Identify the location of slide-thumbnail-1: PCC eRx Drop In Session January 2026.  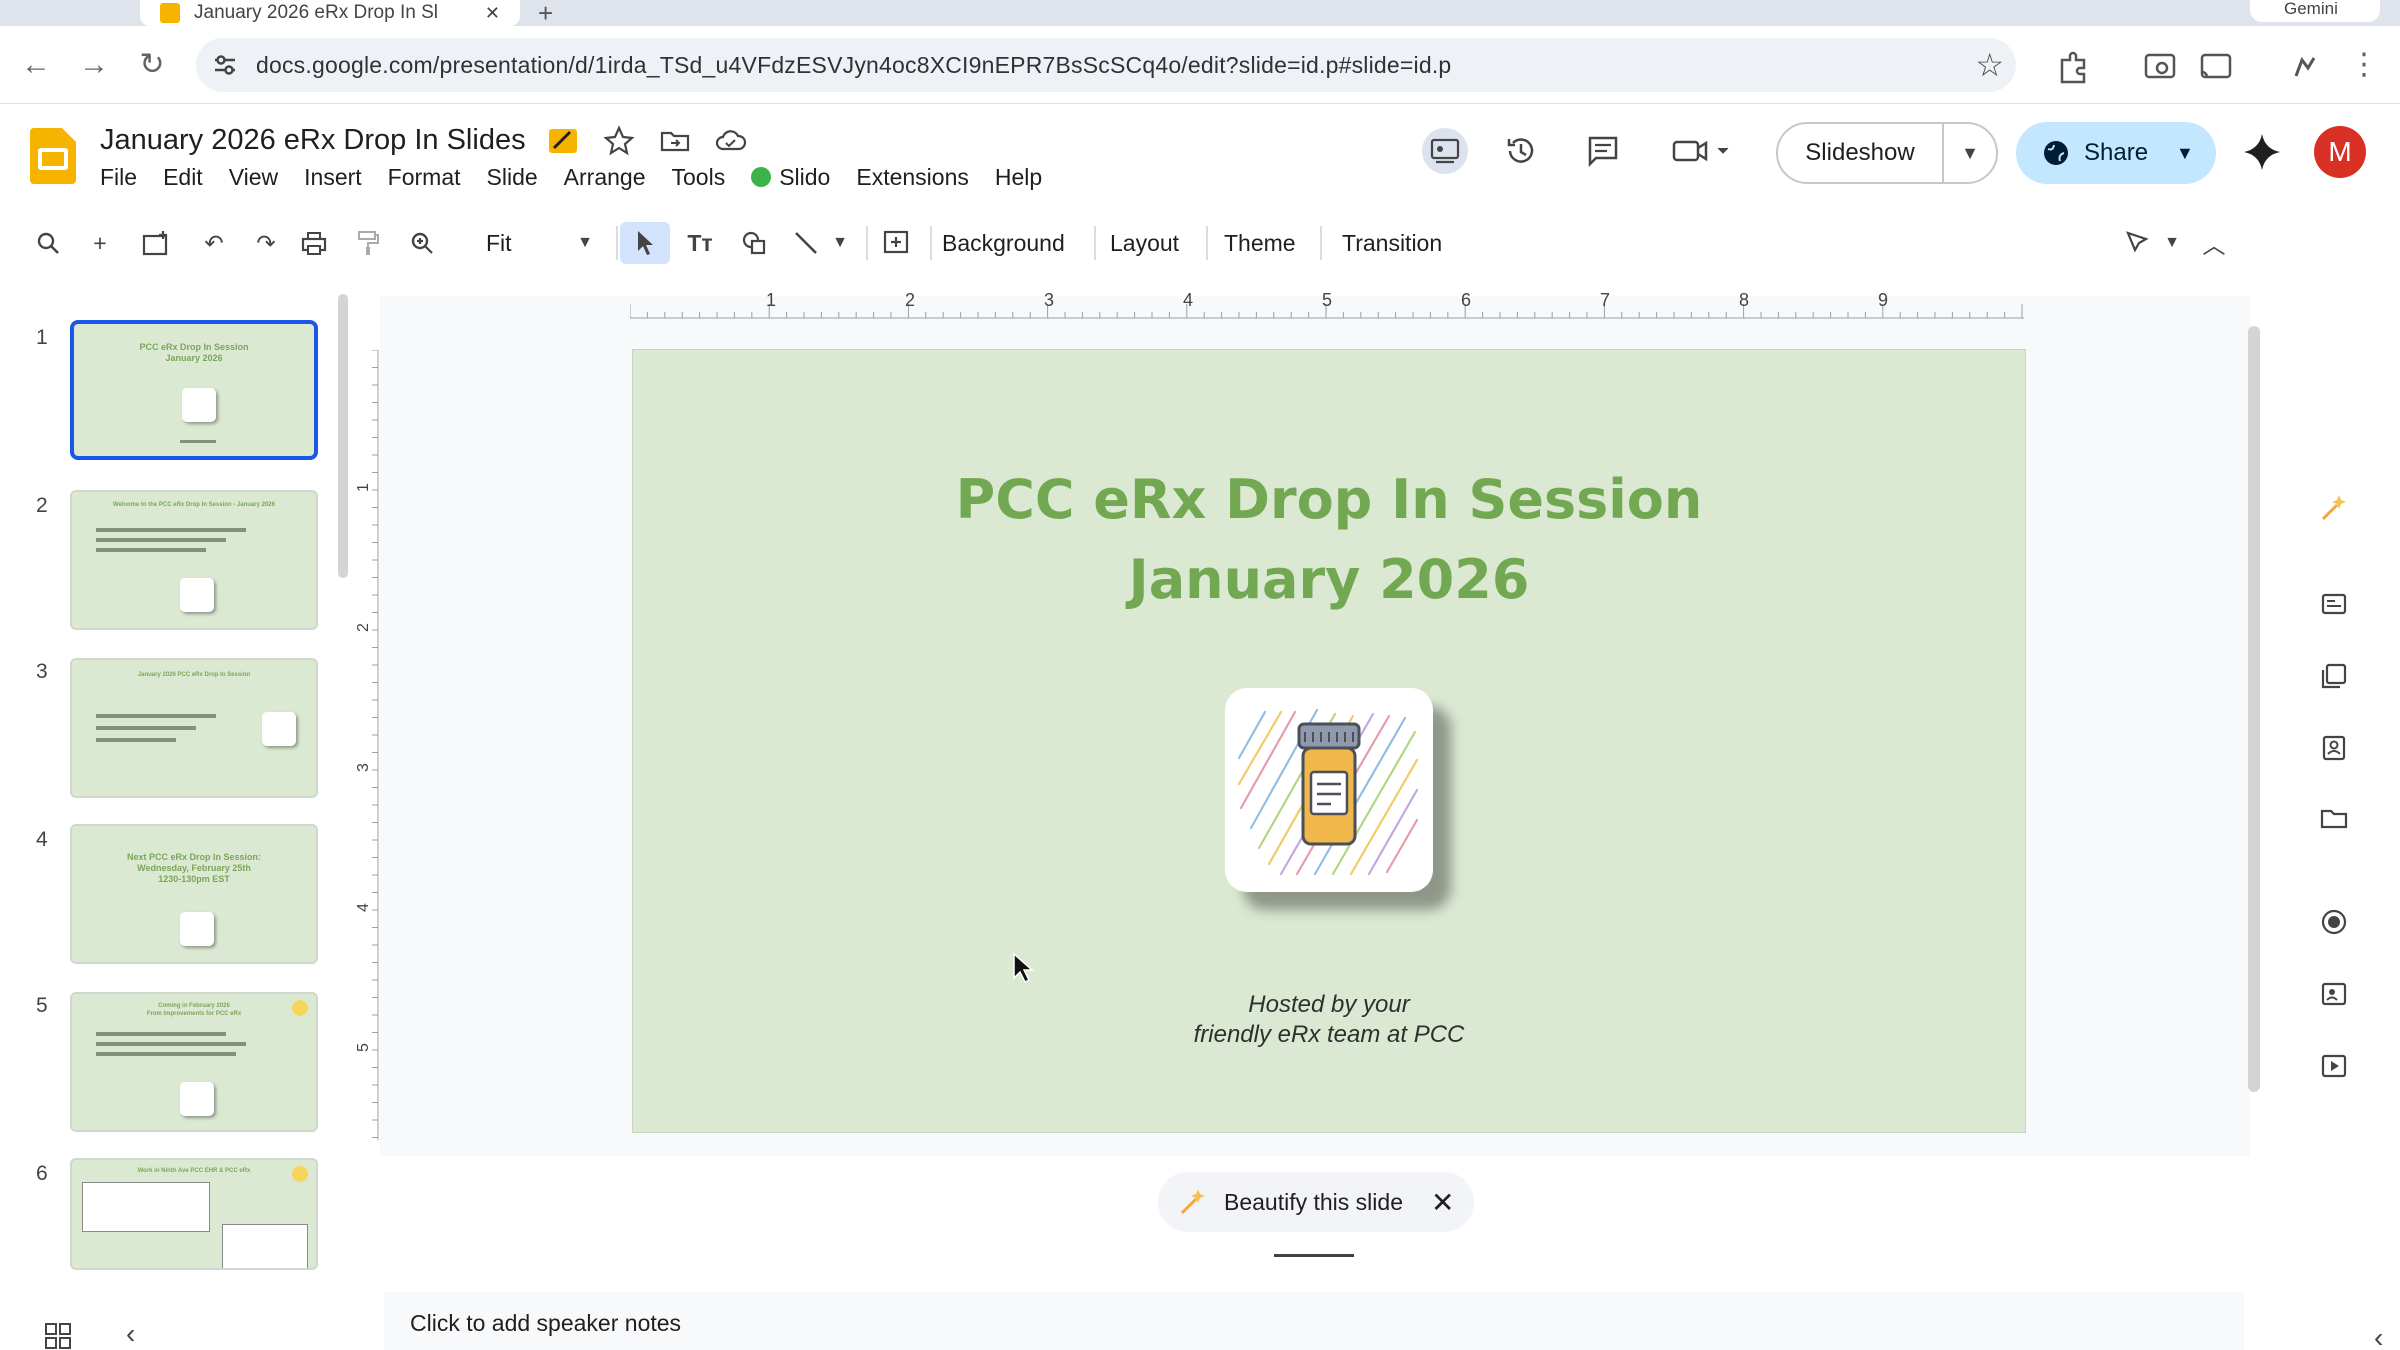
(194, 390).